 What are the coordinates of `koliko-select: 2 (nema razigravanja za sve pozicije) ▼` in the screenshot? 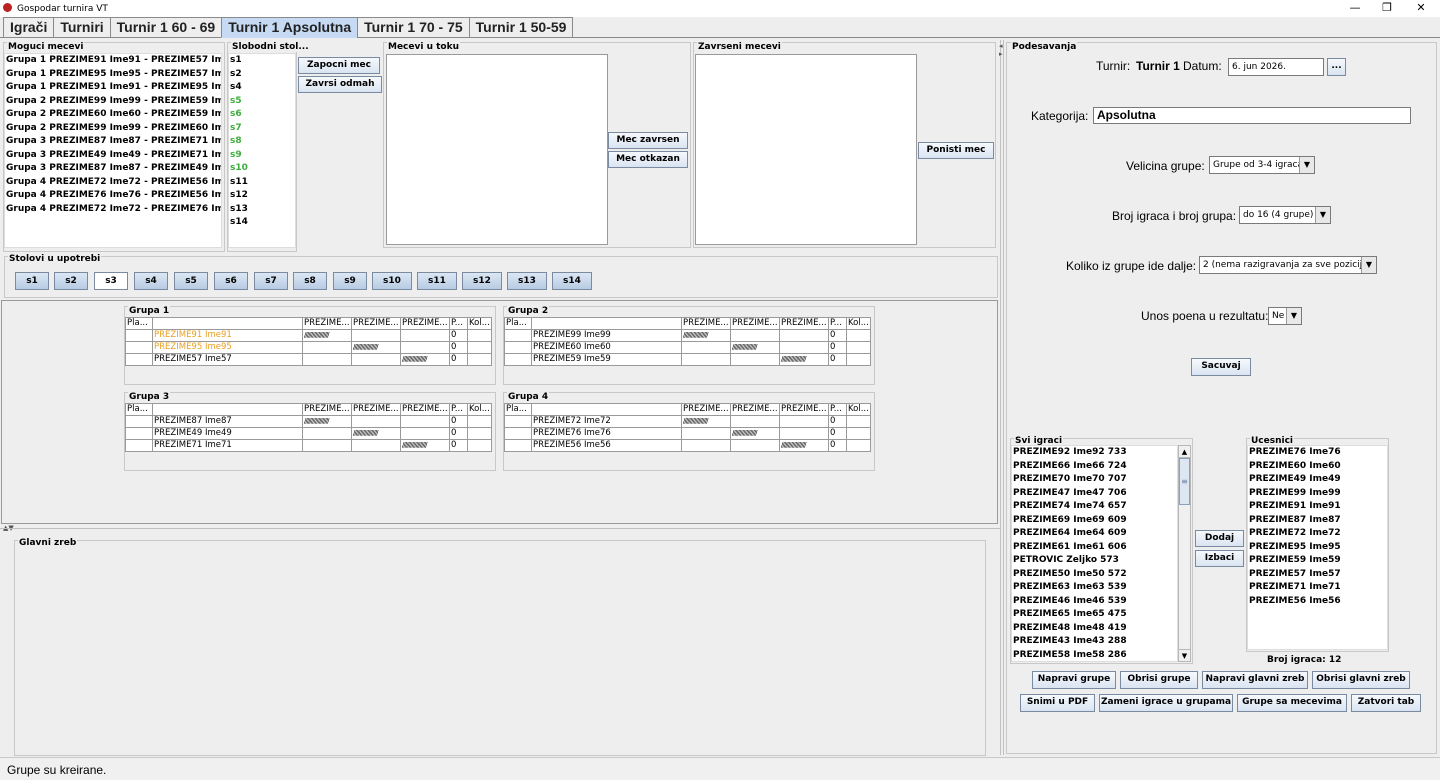 It's located at (1288, 265).